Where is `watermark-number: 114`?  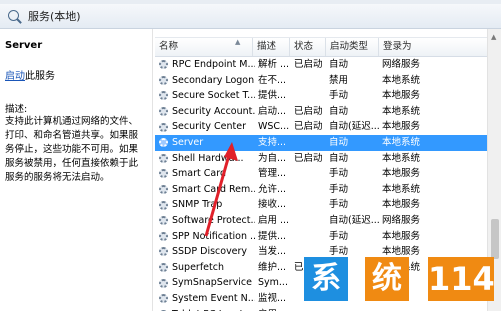
watermark-number: 114 is located at coordinates (461, 279).